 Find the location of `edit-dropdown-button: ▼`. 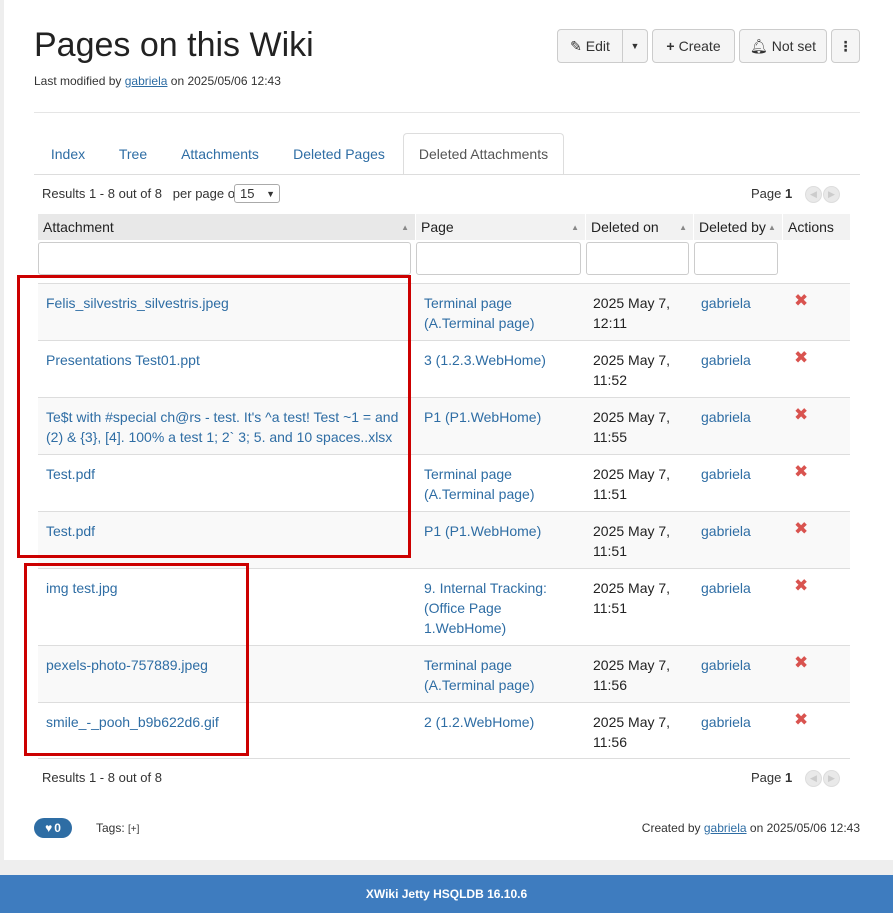

edit-dropdown-button: ▼ is located at coordinates (635, 46).